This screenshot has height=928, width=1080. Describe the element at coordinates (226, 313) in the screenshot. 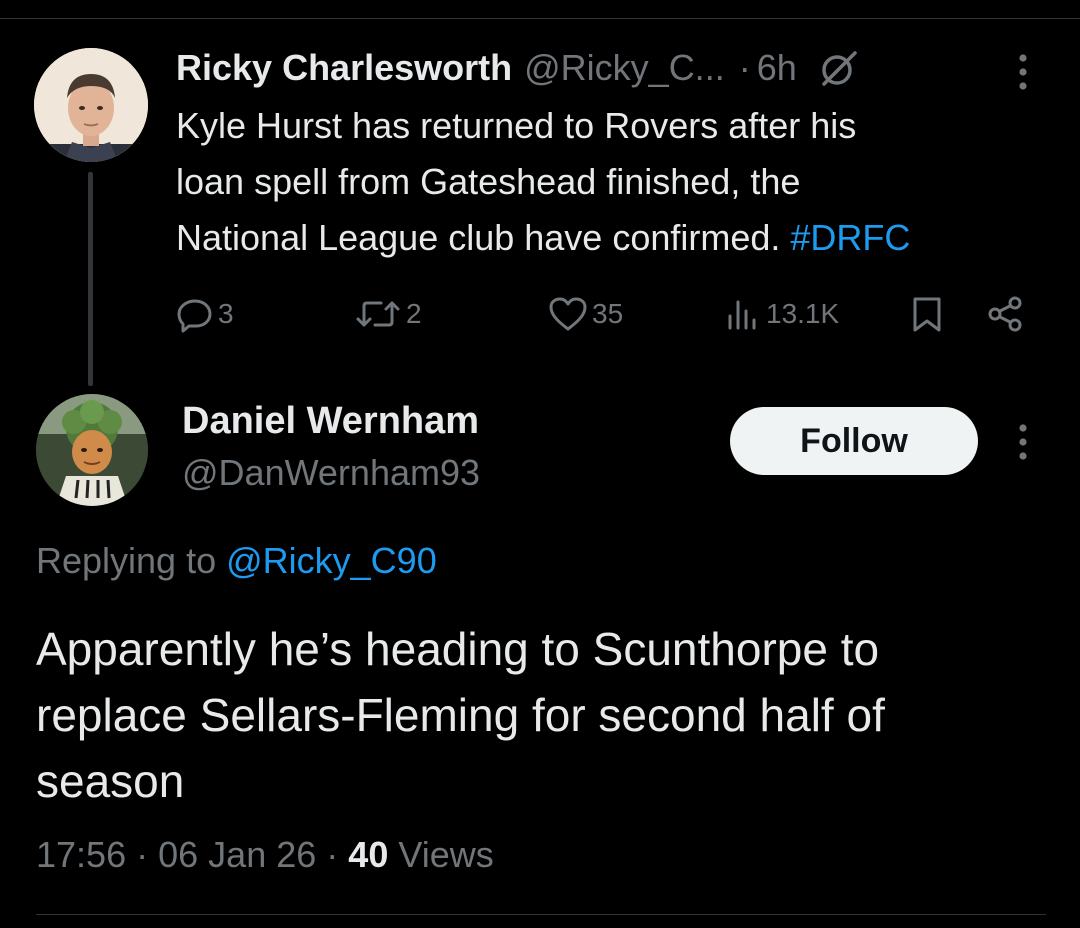

I see `reply-count: 3` at that location.